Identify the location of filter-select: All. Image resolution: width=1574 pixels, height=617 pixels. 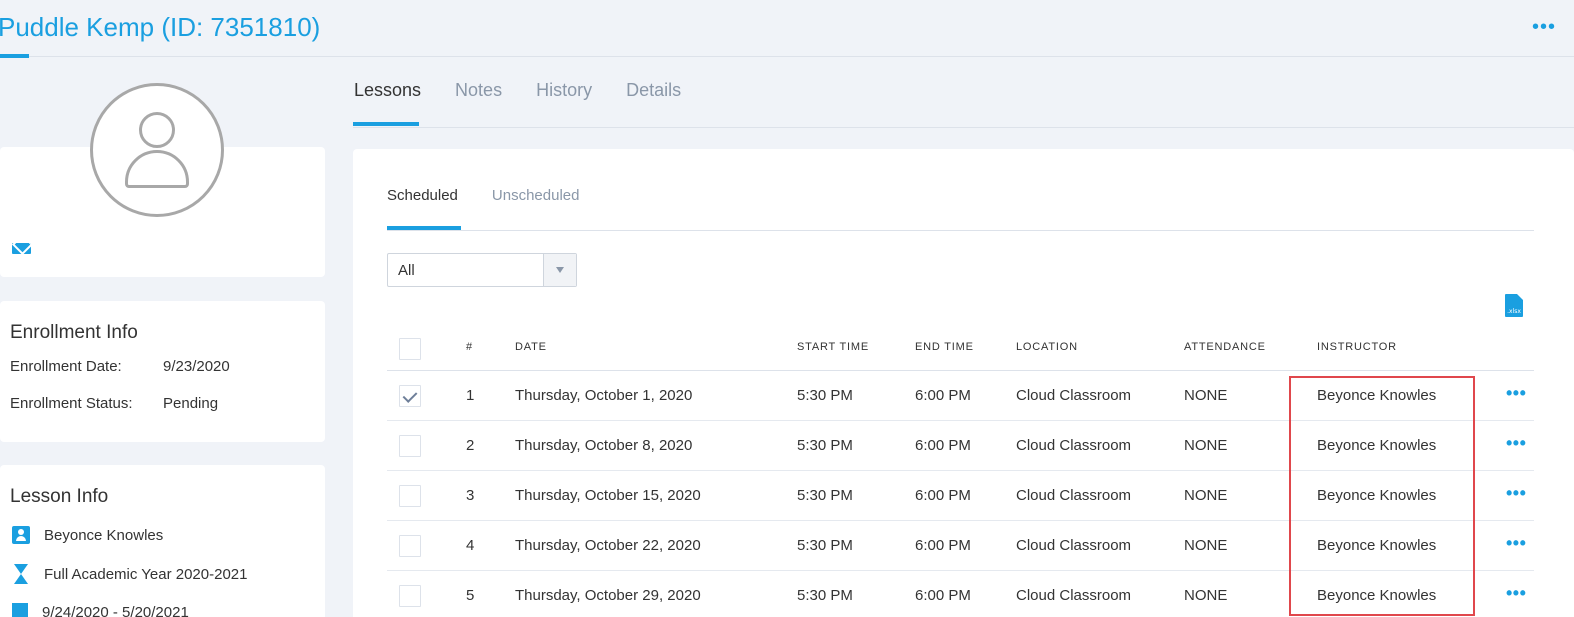
(482, 270).